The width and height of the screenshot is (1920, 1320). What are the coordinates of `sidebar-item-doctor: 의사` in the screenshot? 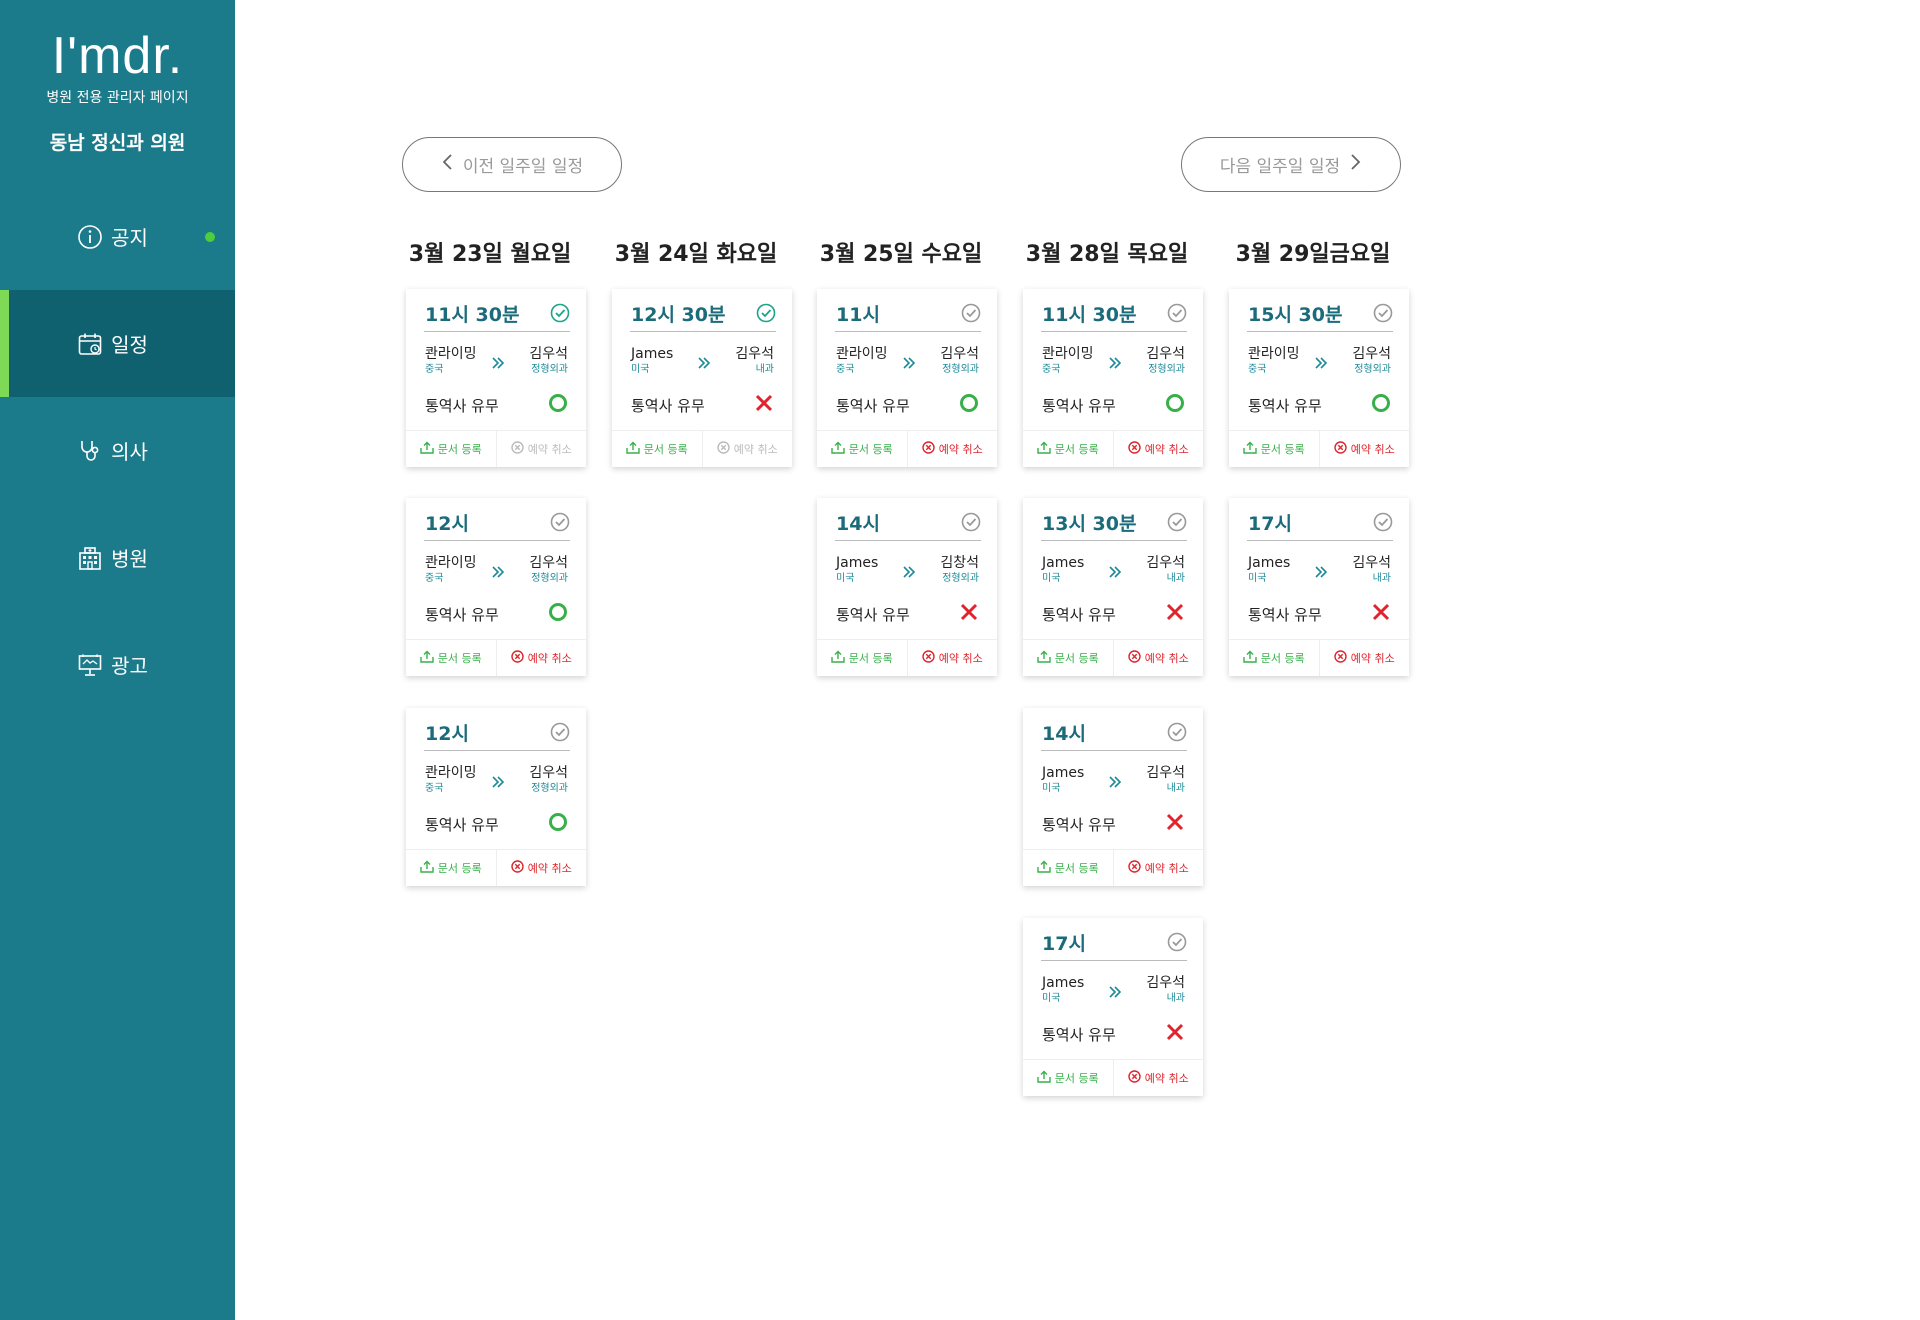 It's located at (117, 450).